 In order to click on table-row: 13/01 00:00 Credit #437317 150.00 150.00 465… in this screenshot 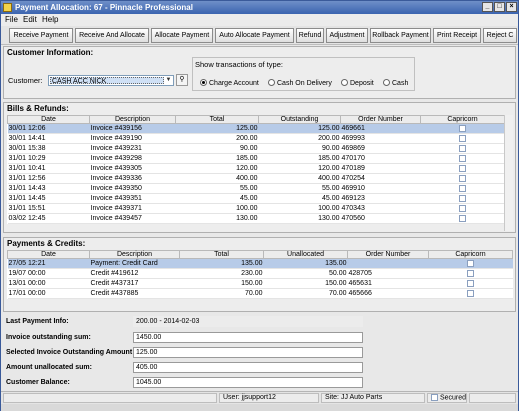, I will do `click(260, 283)`.